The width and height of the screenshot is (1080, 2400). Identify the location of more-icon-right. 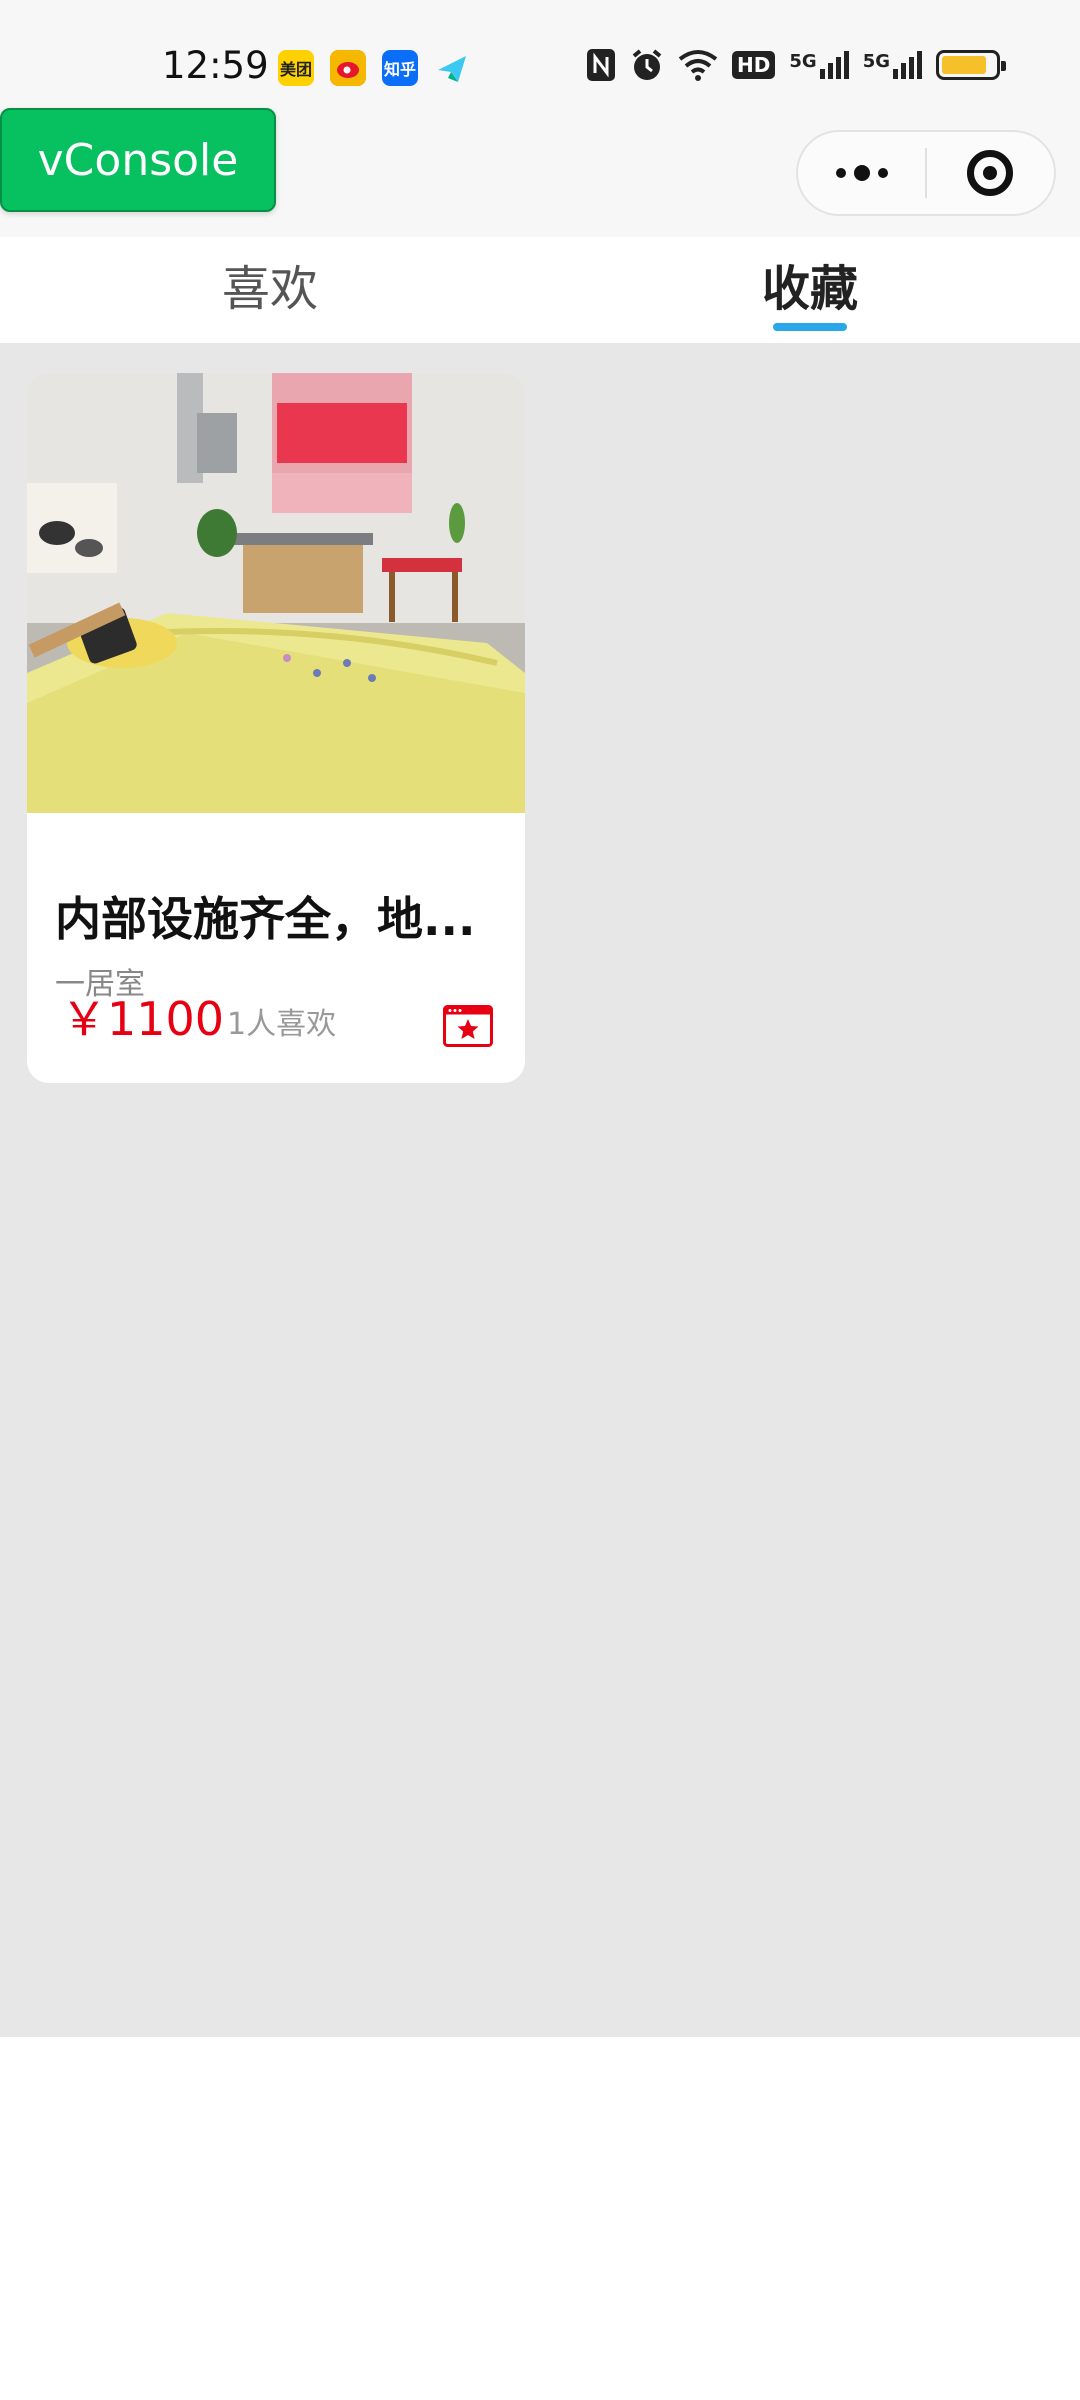
(882, 173).